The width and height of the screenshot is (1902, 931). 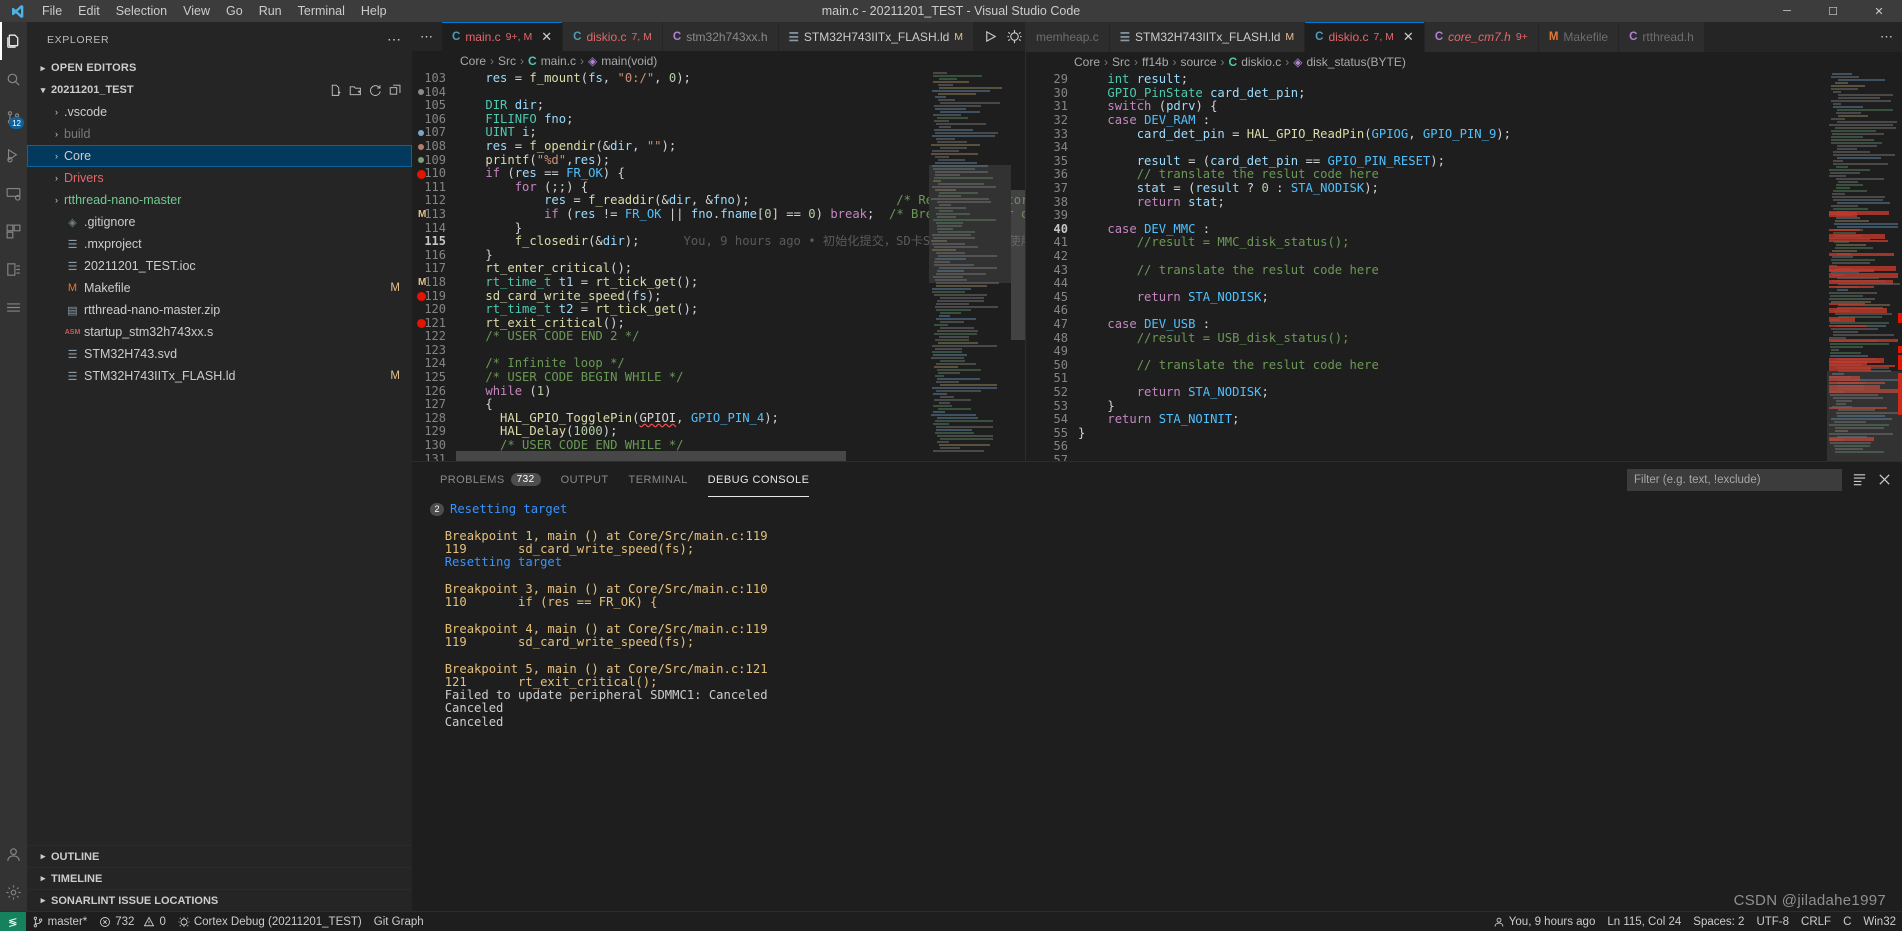 What do you see at coordinates (132, 921) in the screenshot?
I see `status-problems: 732 0` at bounding box center [132, 921].